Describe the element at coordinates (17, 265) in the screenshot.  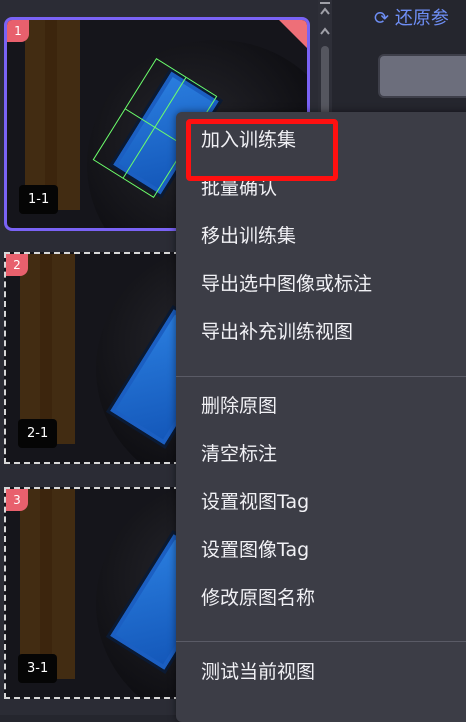
I see `thumbnail-index-badge: 2` at that location.